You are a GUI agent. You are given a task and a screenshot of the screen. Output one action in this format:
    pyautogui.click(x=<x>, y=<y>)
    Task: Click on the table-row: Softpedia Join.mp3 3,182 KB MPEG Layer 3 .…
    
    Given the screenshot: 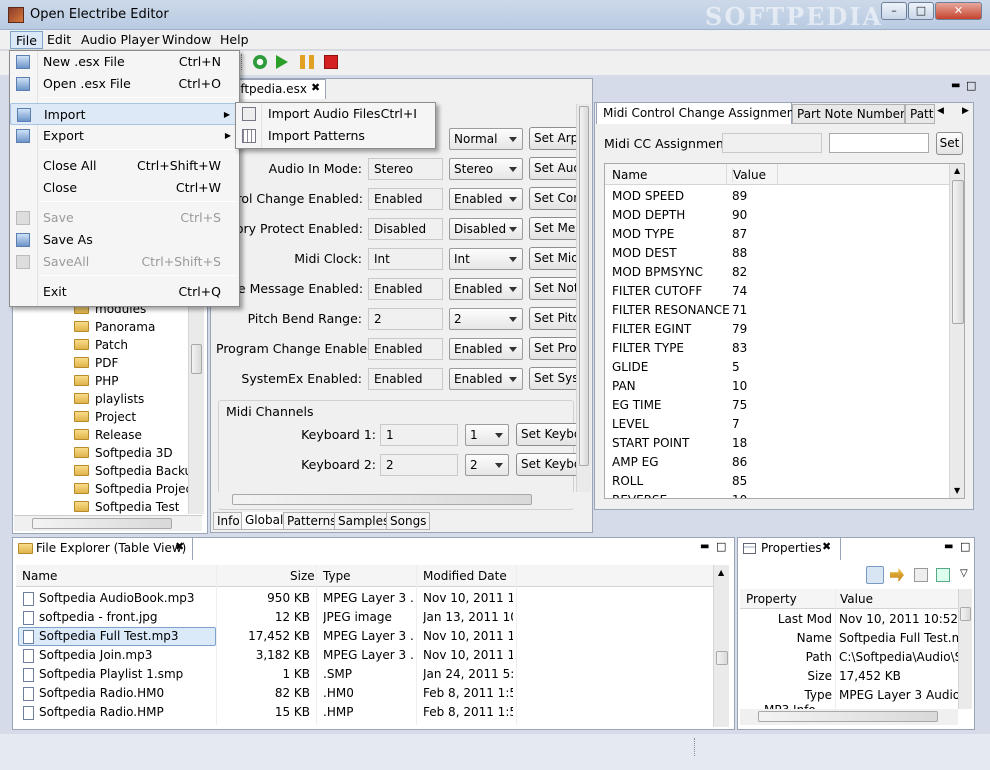 What is the action you would take?
    pyautogui.click(x=366, y=655)
    